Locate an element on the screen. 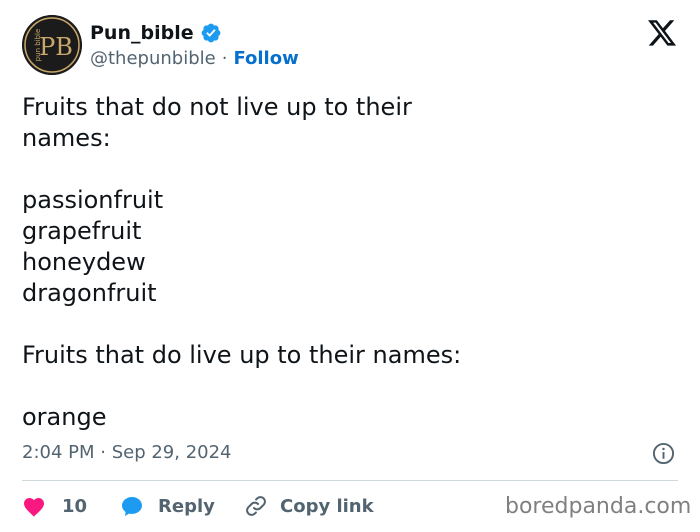  reply-button: Reply is located at coordinates (182, 506).